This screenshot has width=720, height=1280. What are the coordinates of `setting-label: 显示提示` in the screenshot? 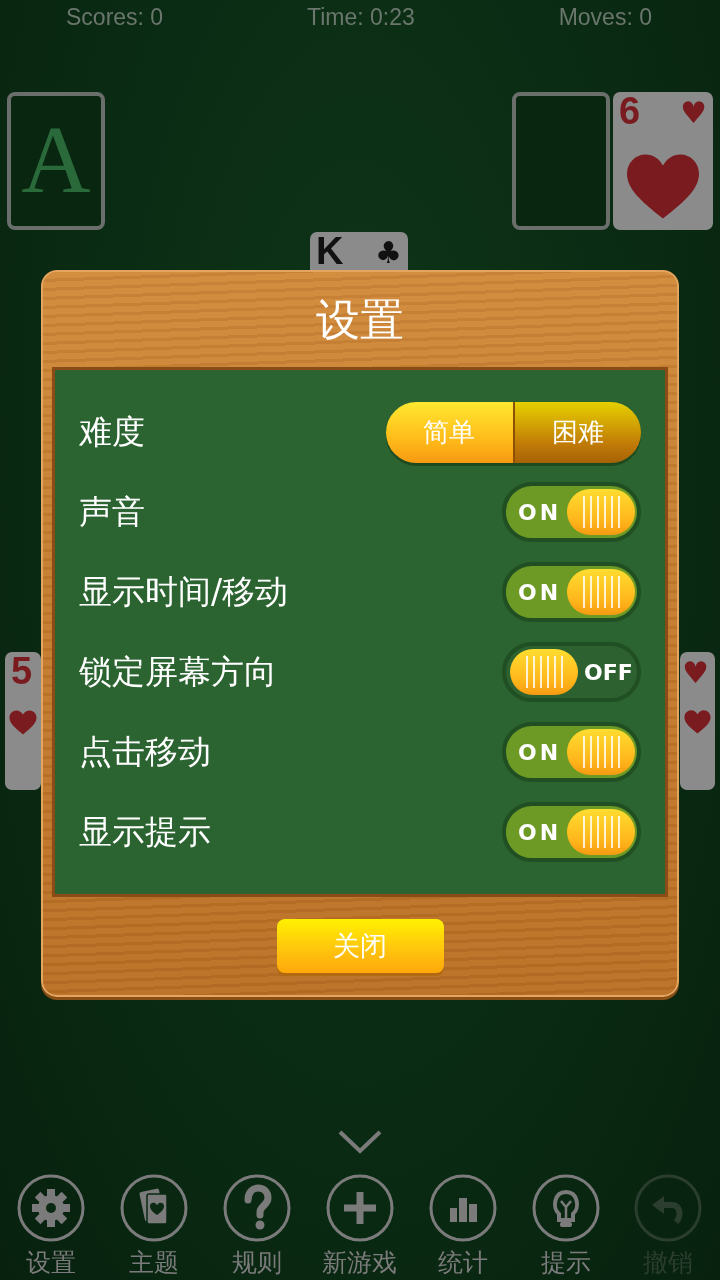 It's located at (145, 831).